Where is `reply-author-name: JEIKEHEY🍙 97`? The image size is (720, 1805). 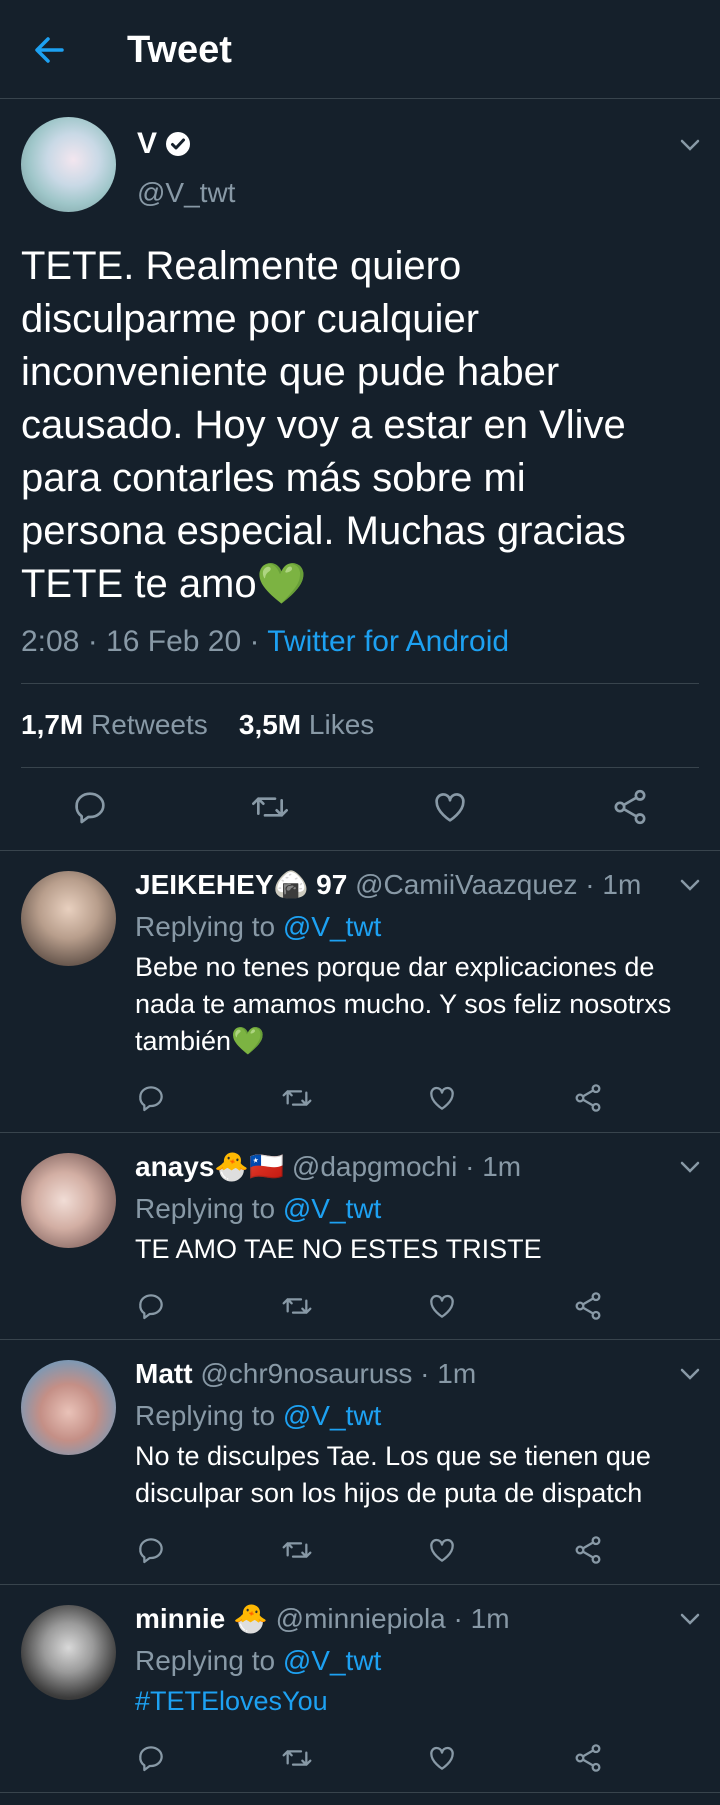
reply-author-name: JEIKEHEY🍙 97 is located at coordinates (241, 884).